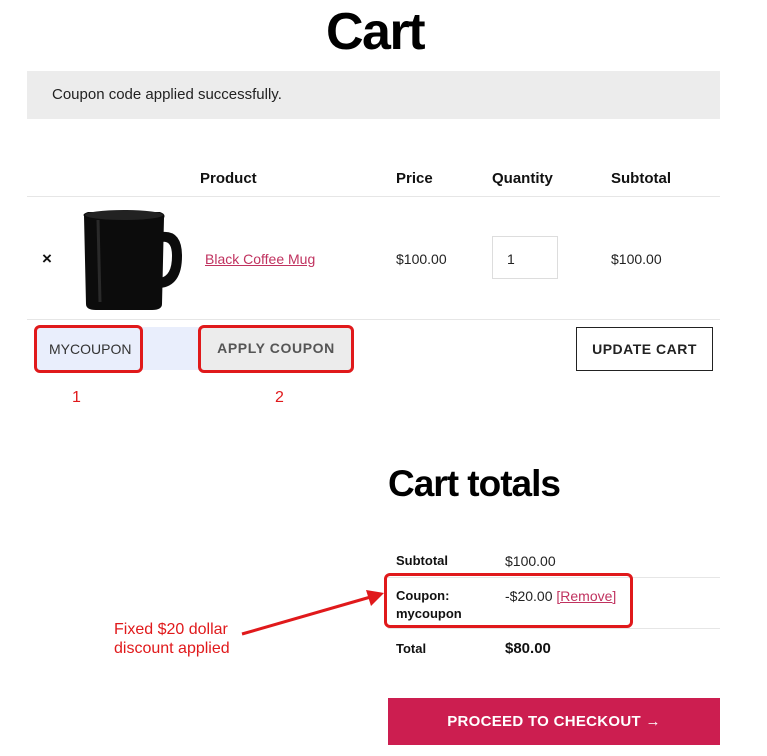 This screenshot has width=767, height=756. I want to click on arrow-icon, so click(312, 613).